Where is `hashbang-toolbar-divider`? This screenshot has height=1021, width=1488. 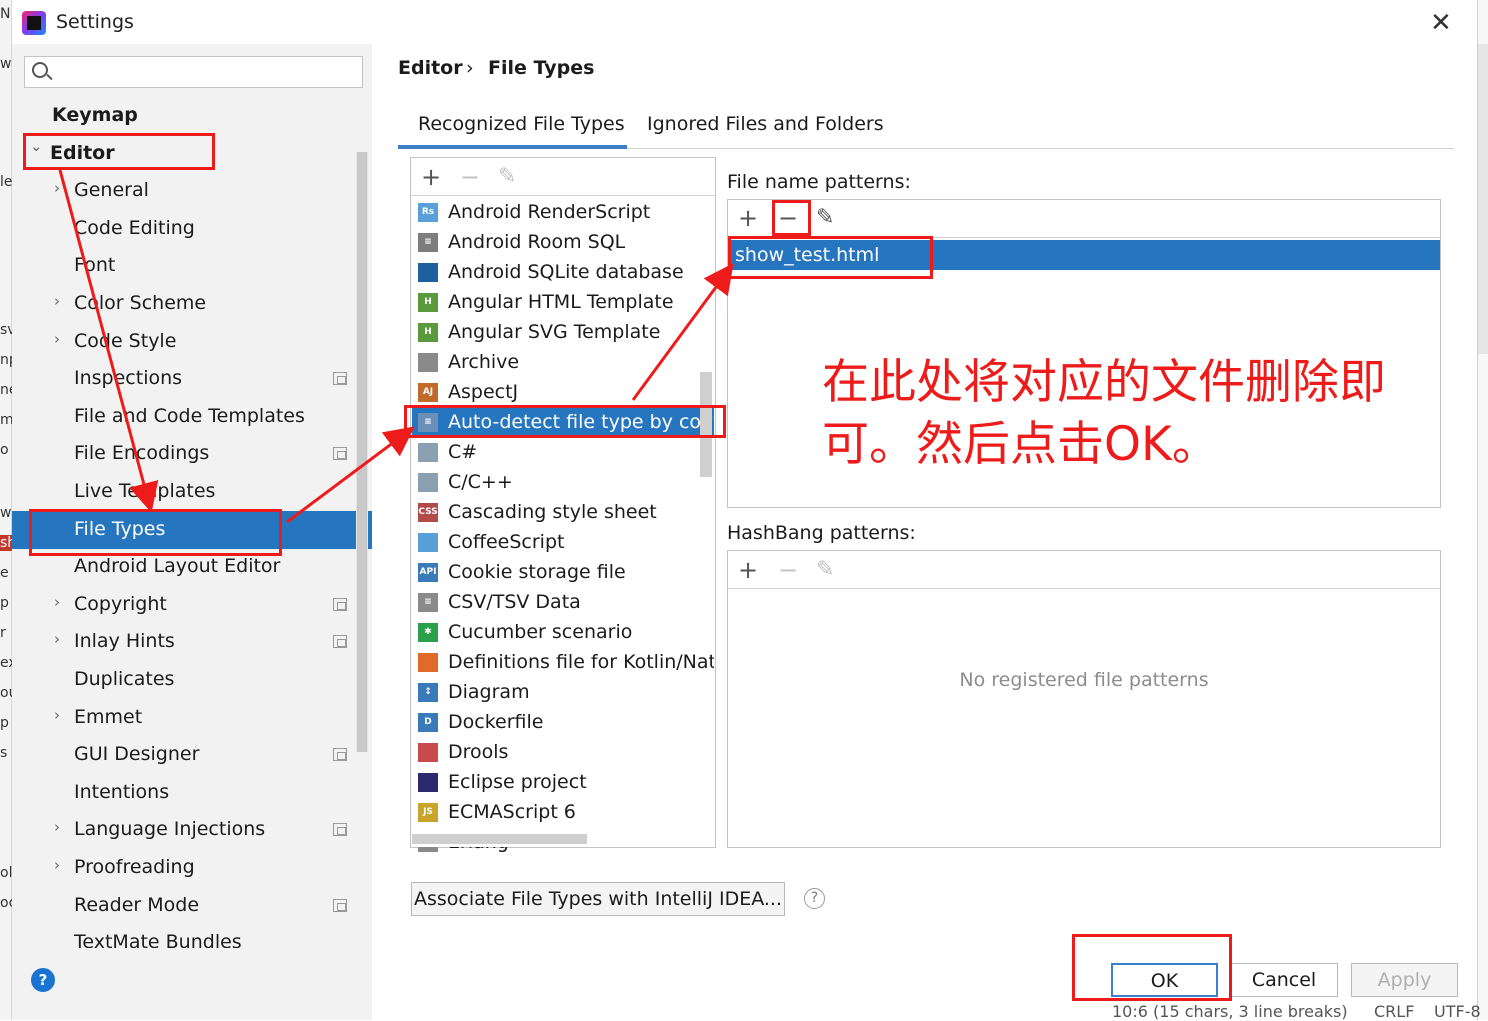 hashbang-toolbar-divider is located at coordinates (1084, 588).